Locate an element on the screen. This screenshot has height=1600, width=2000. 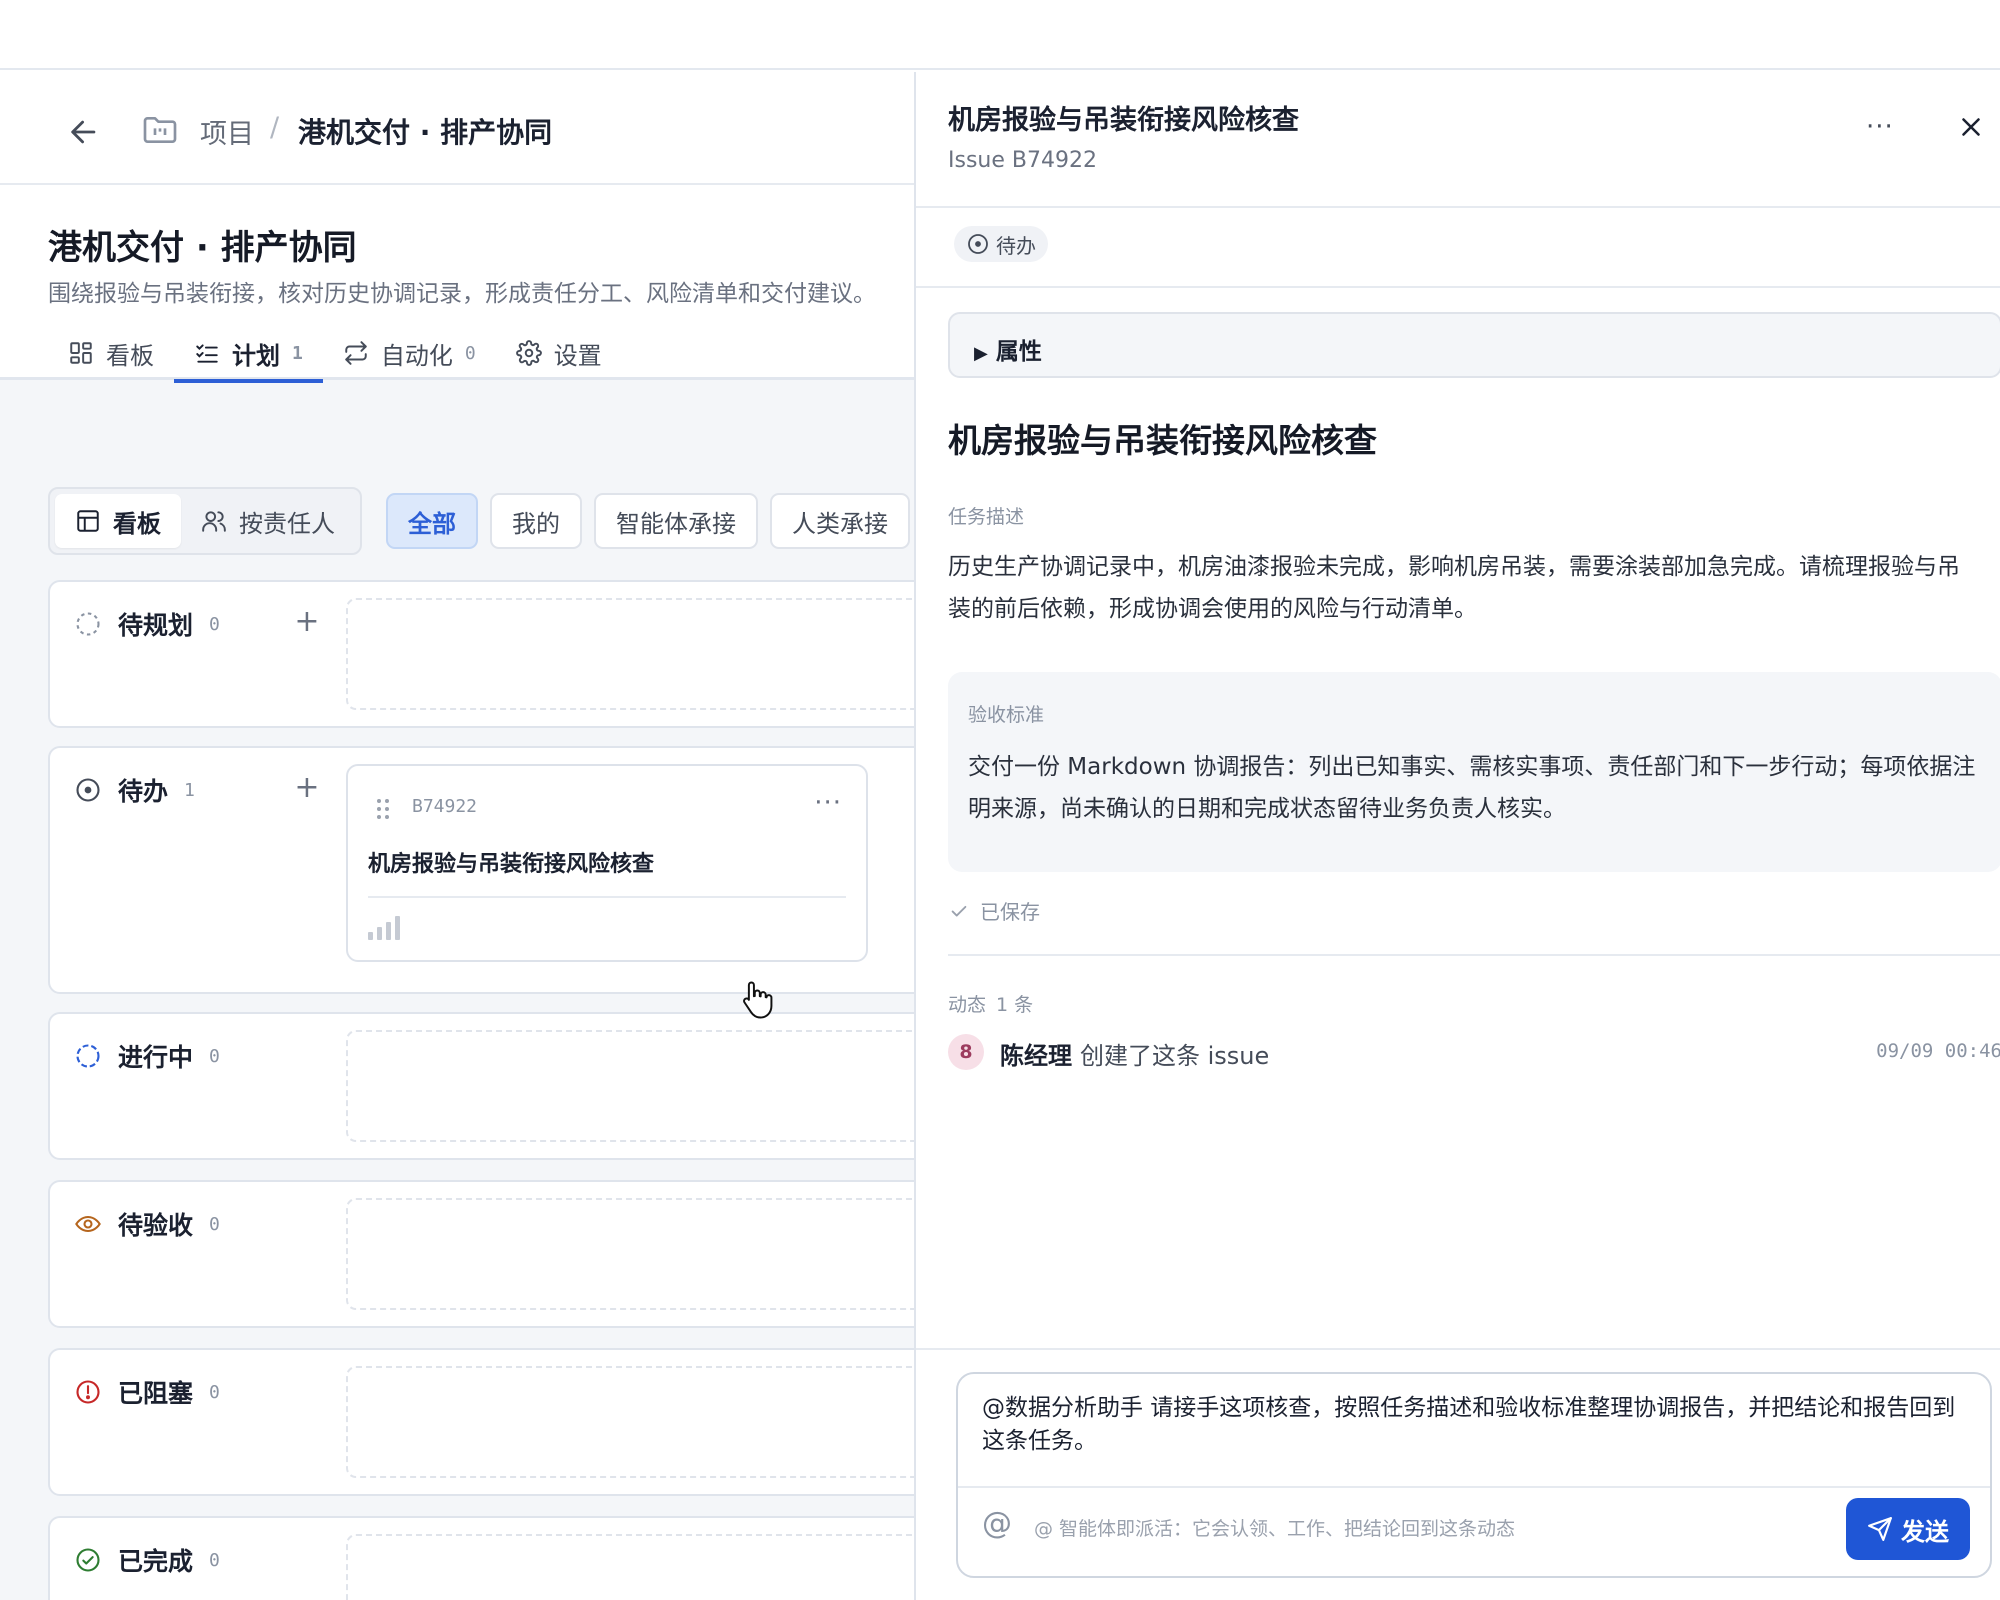
status-row: 待办 is located at coordinates (1458, 249).